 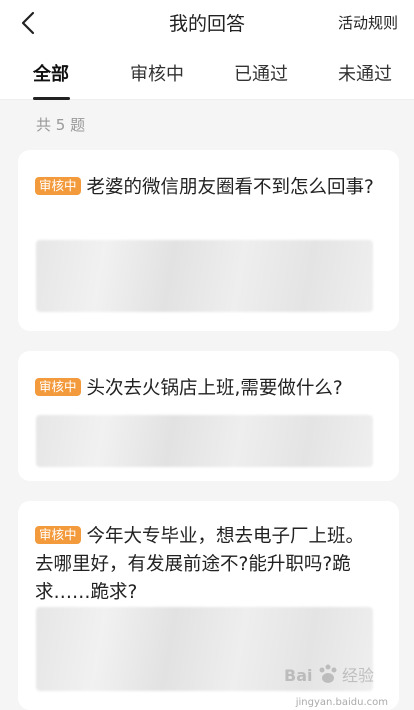 I want to click on question-title: 审核中 老婆的微信朋友圈看不到怎么回事?, so click(x=208, y=188).